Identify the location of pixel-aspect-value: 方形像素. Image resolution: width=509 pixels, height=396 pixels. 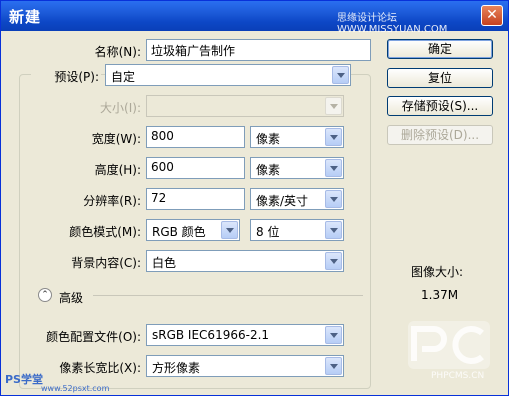
(176, 368).